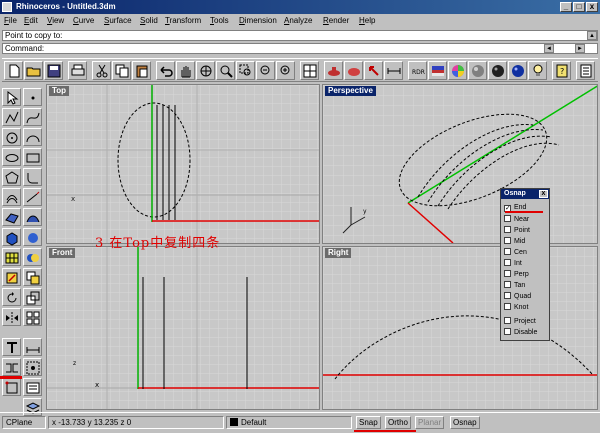 This screenshot has width=600, height=433. I want to click on rotate-tool-button, so click(11, 297).